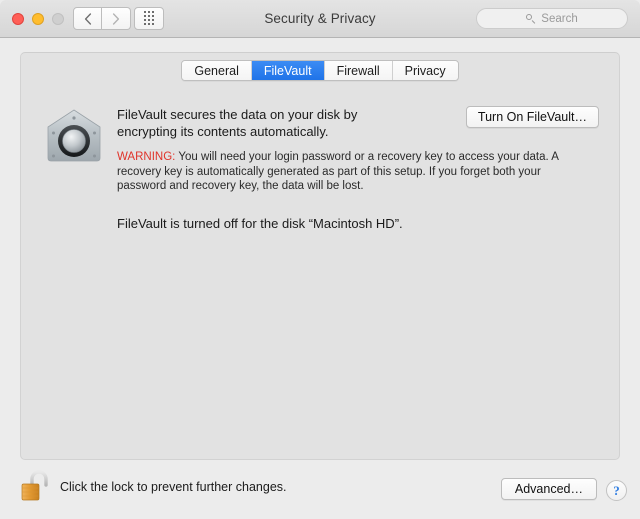 Image resolution: width=640 pixels, height=519 pixels. Describe the element at coordinates (425, 70) in the screenshot. I see `tab-privacy: Privacy` at that location.